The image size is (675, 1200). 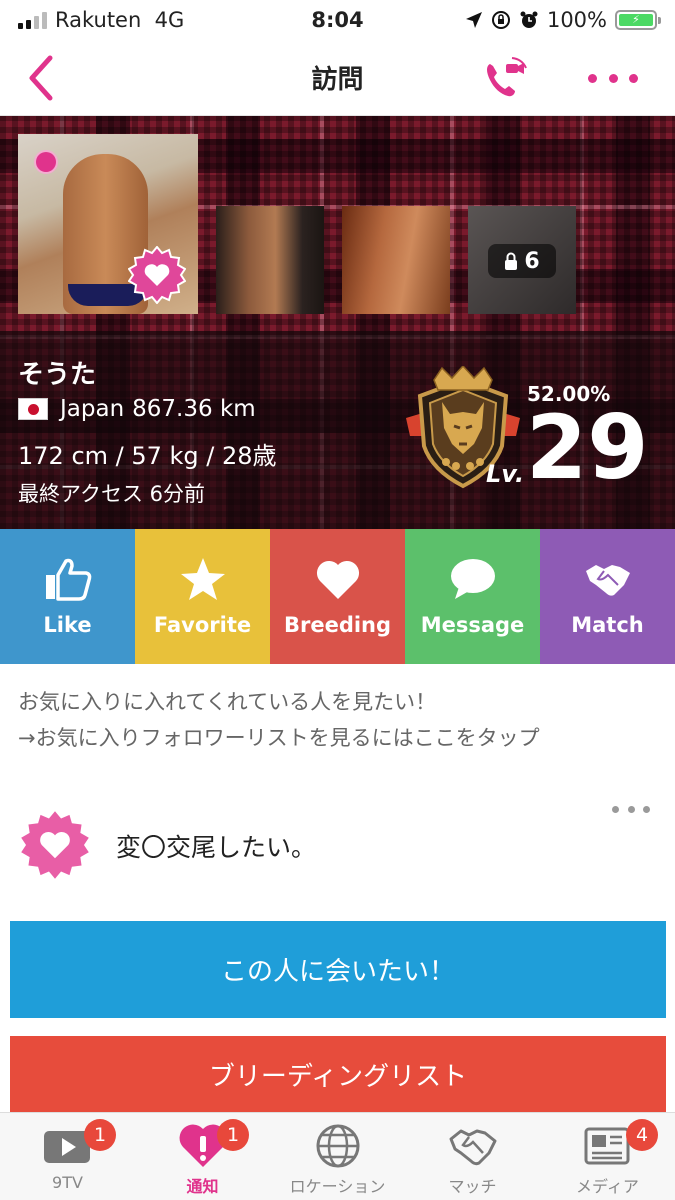 What do you see at coordinates (67, 1156) in the screenshot?
I see `tab-9tv: 9TV 1` at bounding box center [67, 1156].